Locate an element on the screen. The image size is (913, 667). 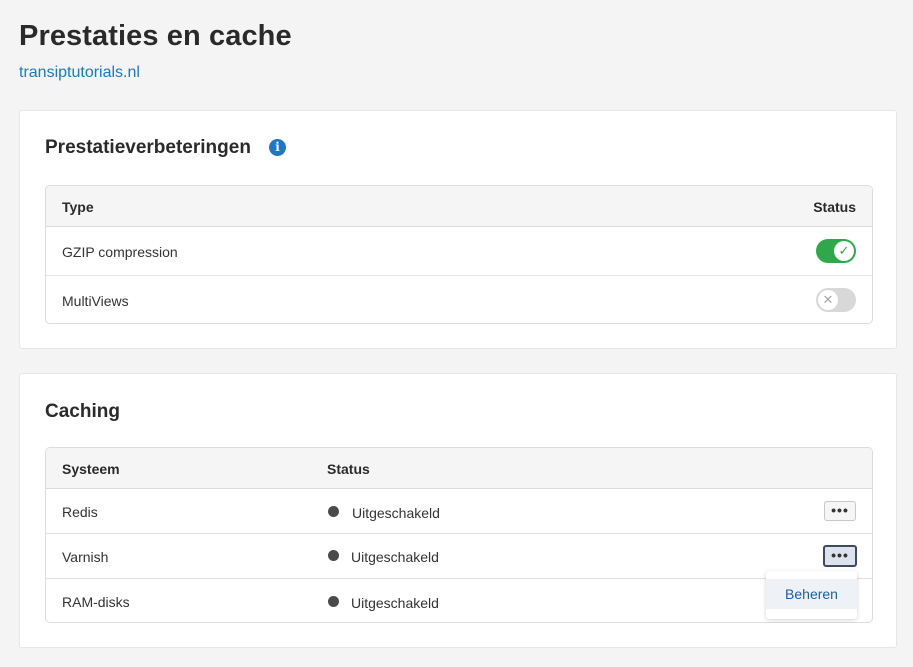
caching-title: Caching is located at coordinates (82, 411).